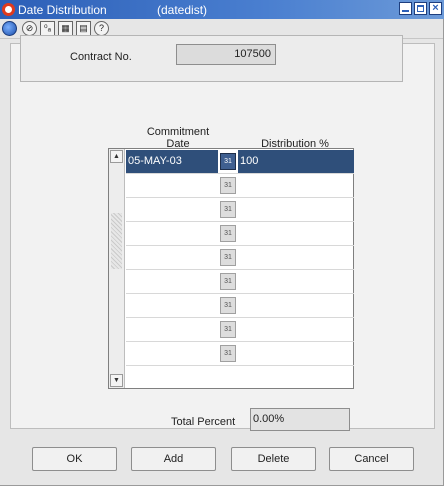 Image resolution: width=444 pixels, height=489 pixels. I want to click on window-controls: ×, so click(420, 8).